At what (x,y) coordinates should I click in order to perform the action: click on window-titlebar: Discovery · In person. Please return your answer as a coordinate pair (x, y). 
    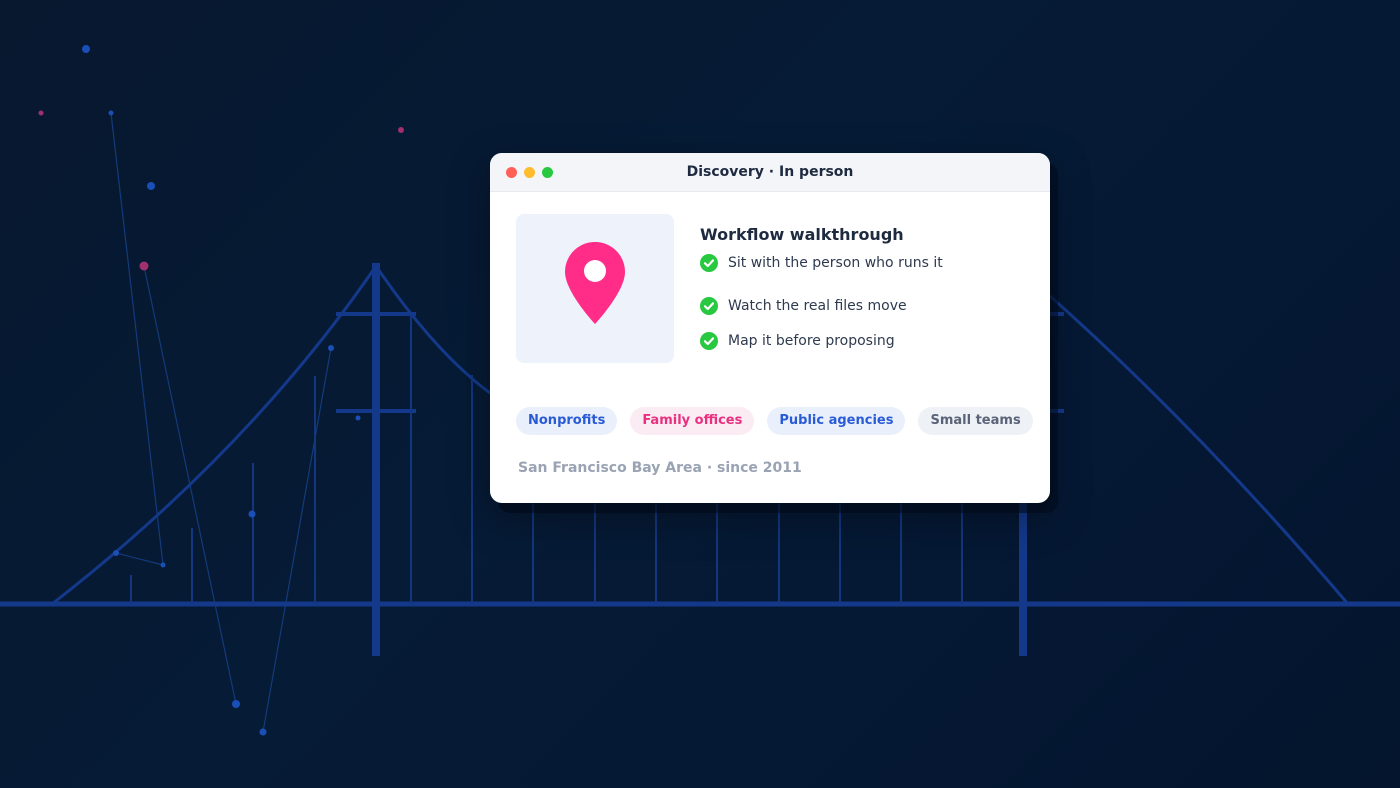
    Looking at the image, I should click on (770, 172).